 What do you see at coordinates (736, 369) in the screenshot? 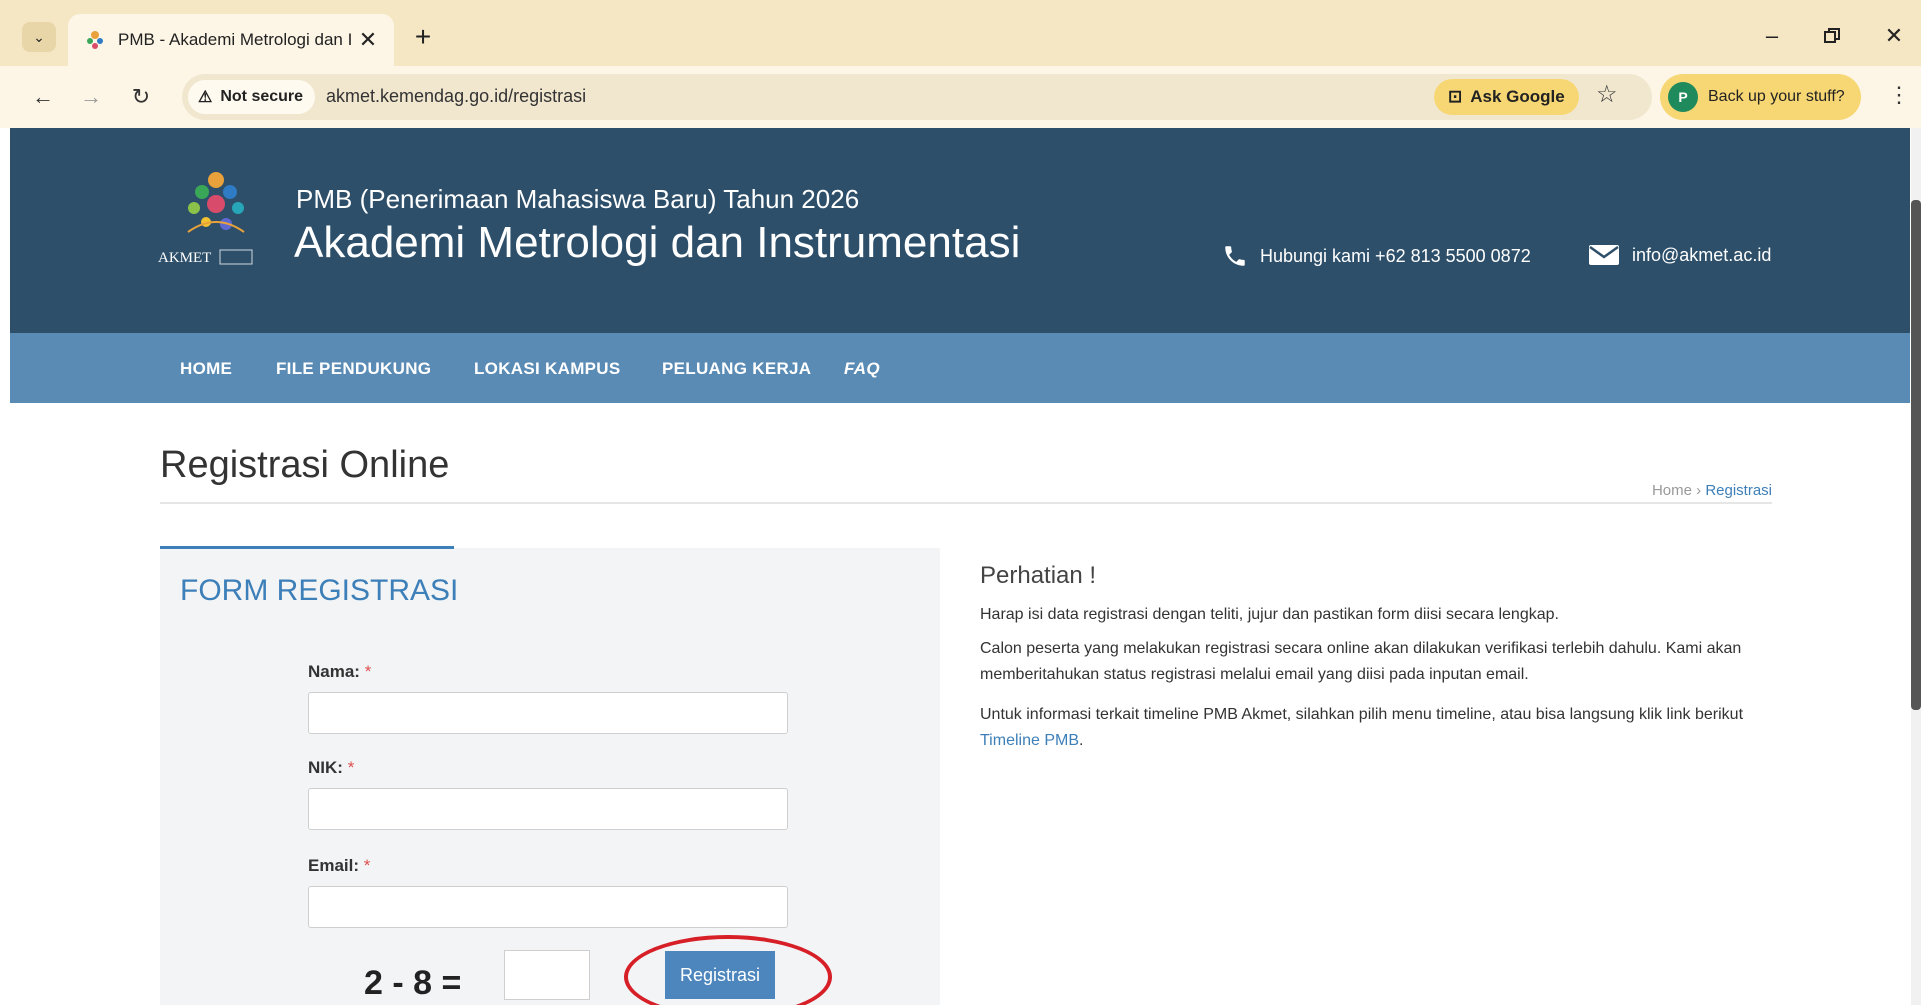
I see `nav-item-peluang-kerja: PELUANG KERJA` at bounding box center [736, 369].